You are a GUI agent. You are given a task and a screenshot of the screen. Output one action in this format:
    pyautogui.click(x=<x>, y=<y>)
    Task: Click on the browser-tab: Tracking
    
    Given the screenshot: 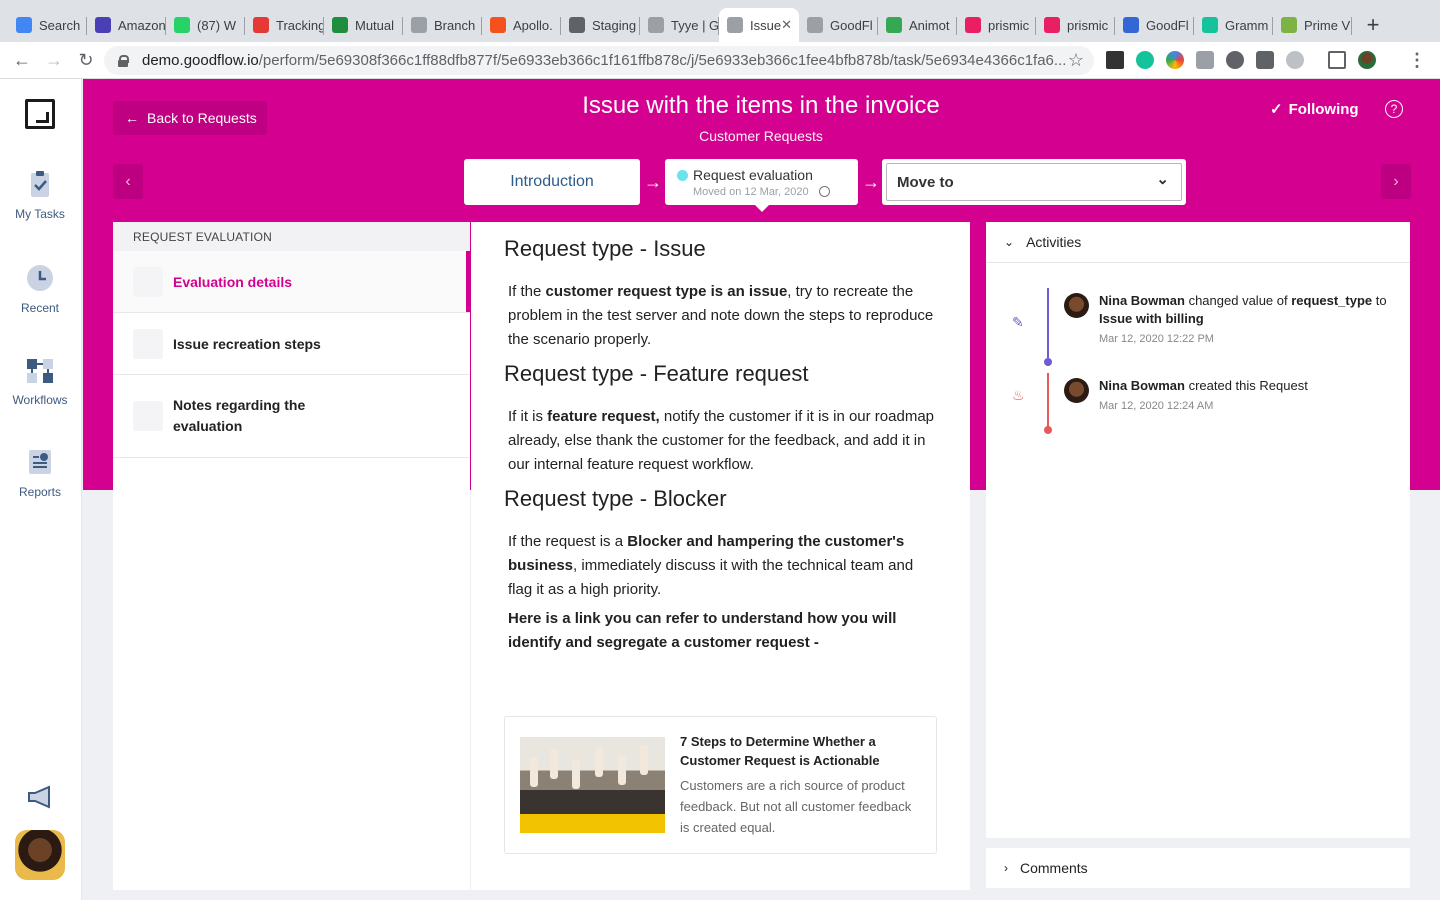 What is the action you would take?
    pyautogui.click(x=284, y=25)
    